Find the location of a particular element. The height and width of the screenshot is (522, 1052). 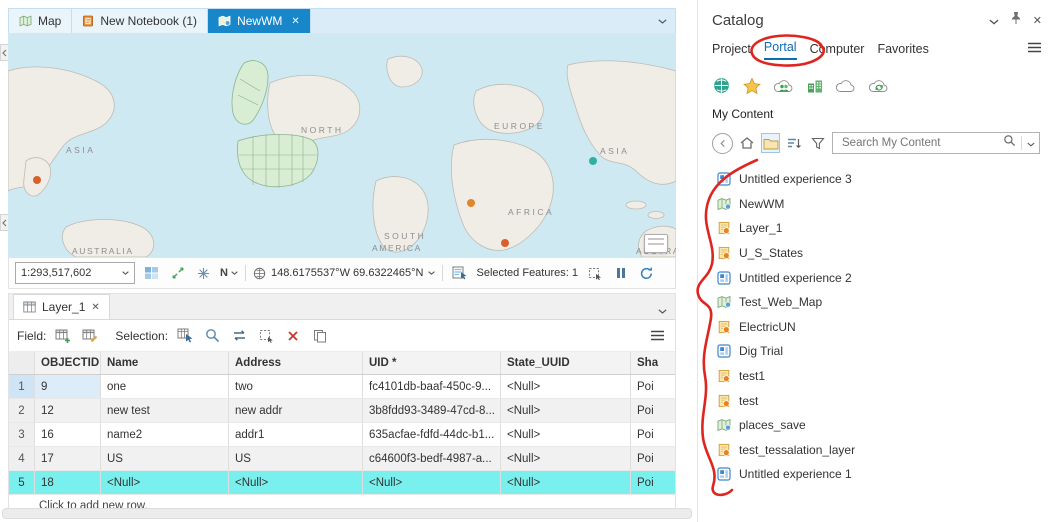

table-row-selected: 5 18 <Null> <Null> <Null> <Null> Poi is located at coordinates (342, 483).